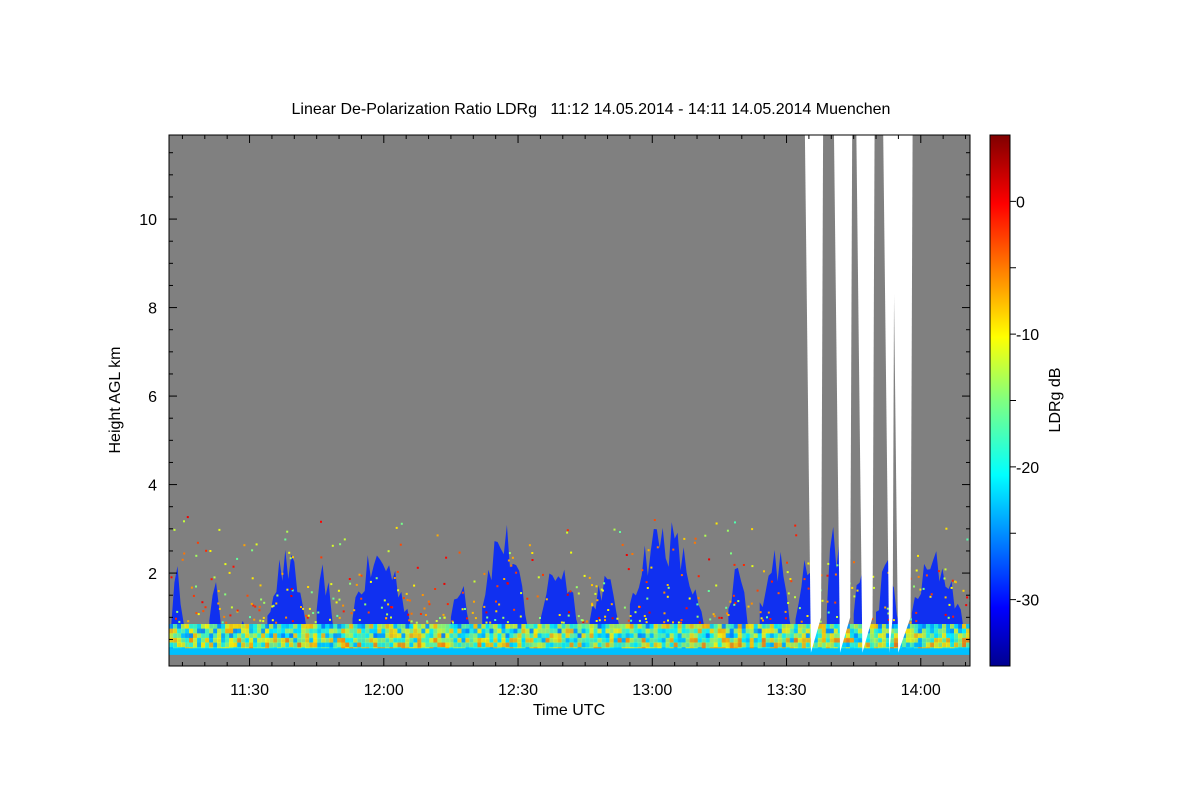  Describe the element at coordinates (1026, 400) in the screenshot. I see `colorbar: 0 -10 -20 -30 LDRg dB` at that location.